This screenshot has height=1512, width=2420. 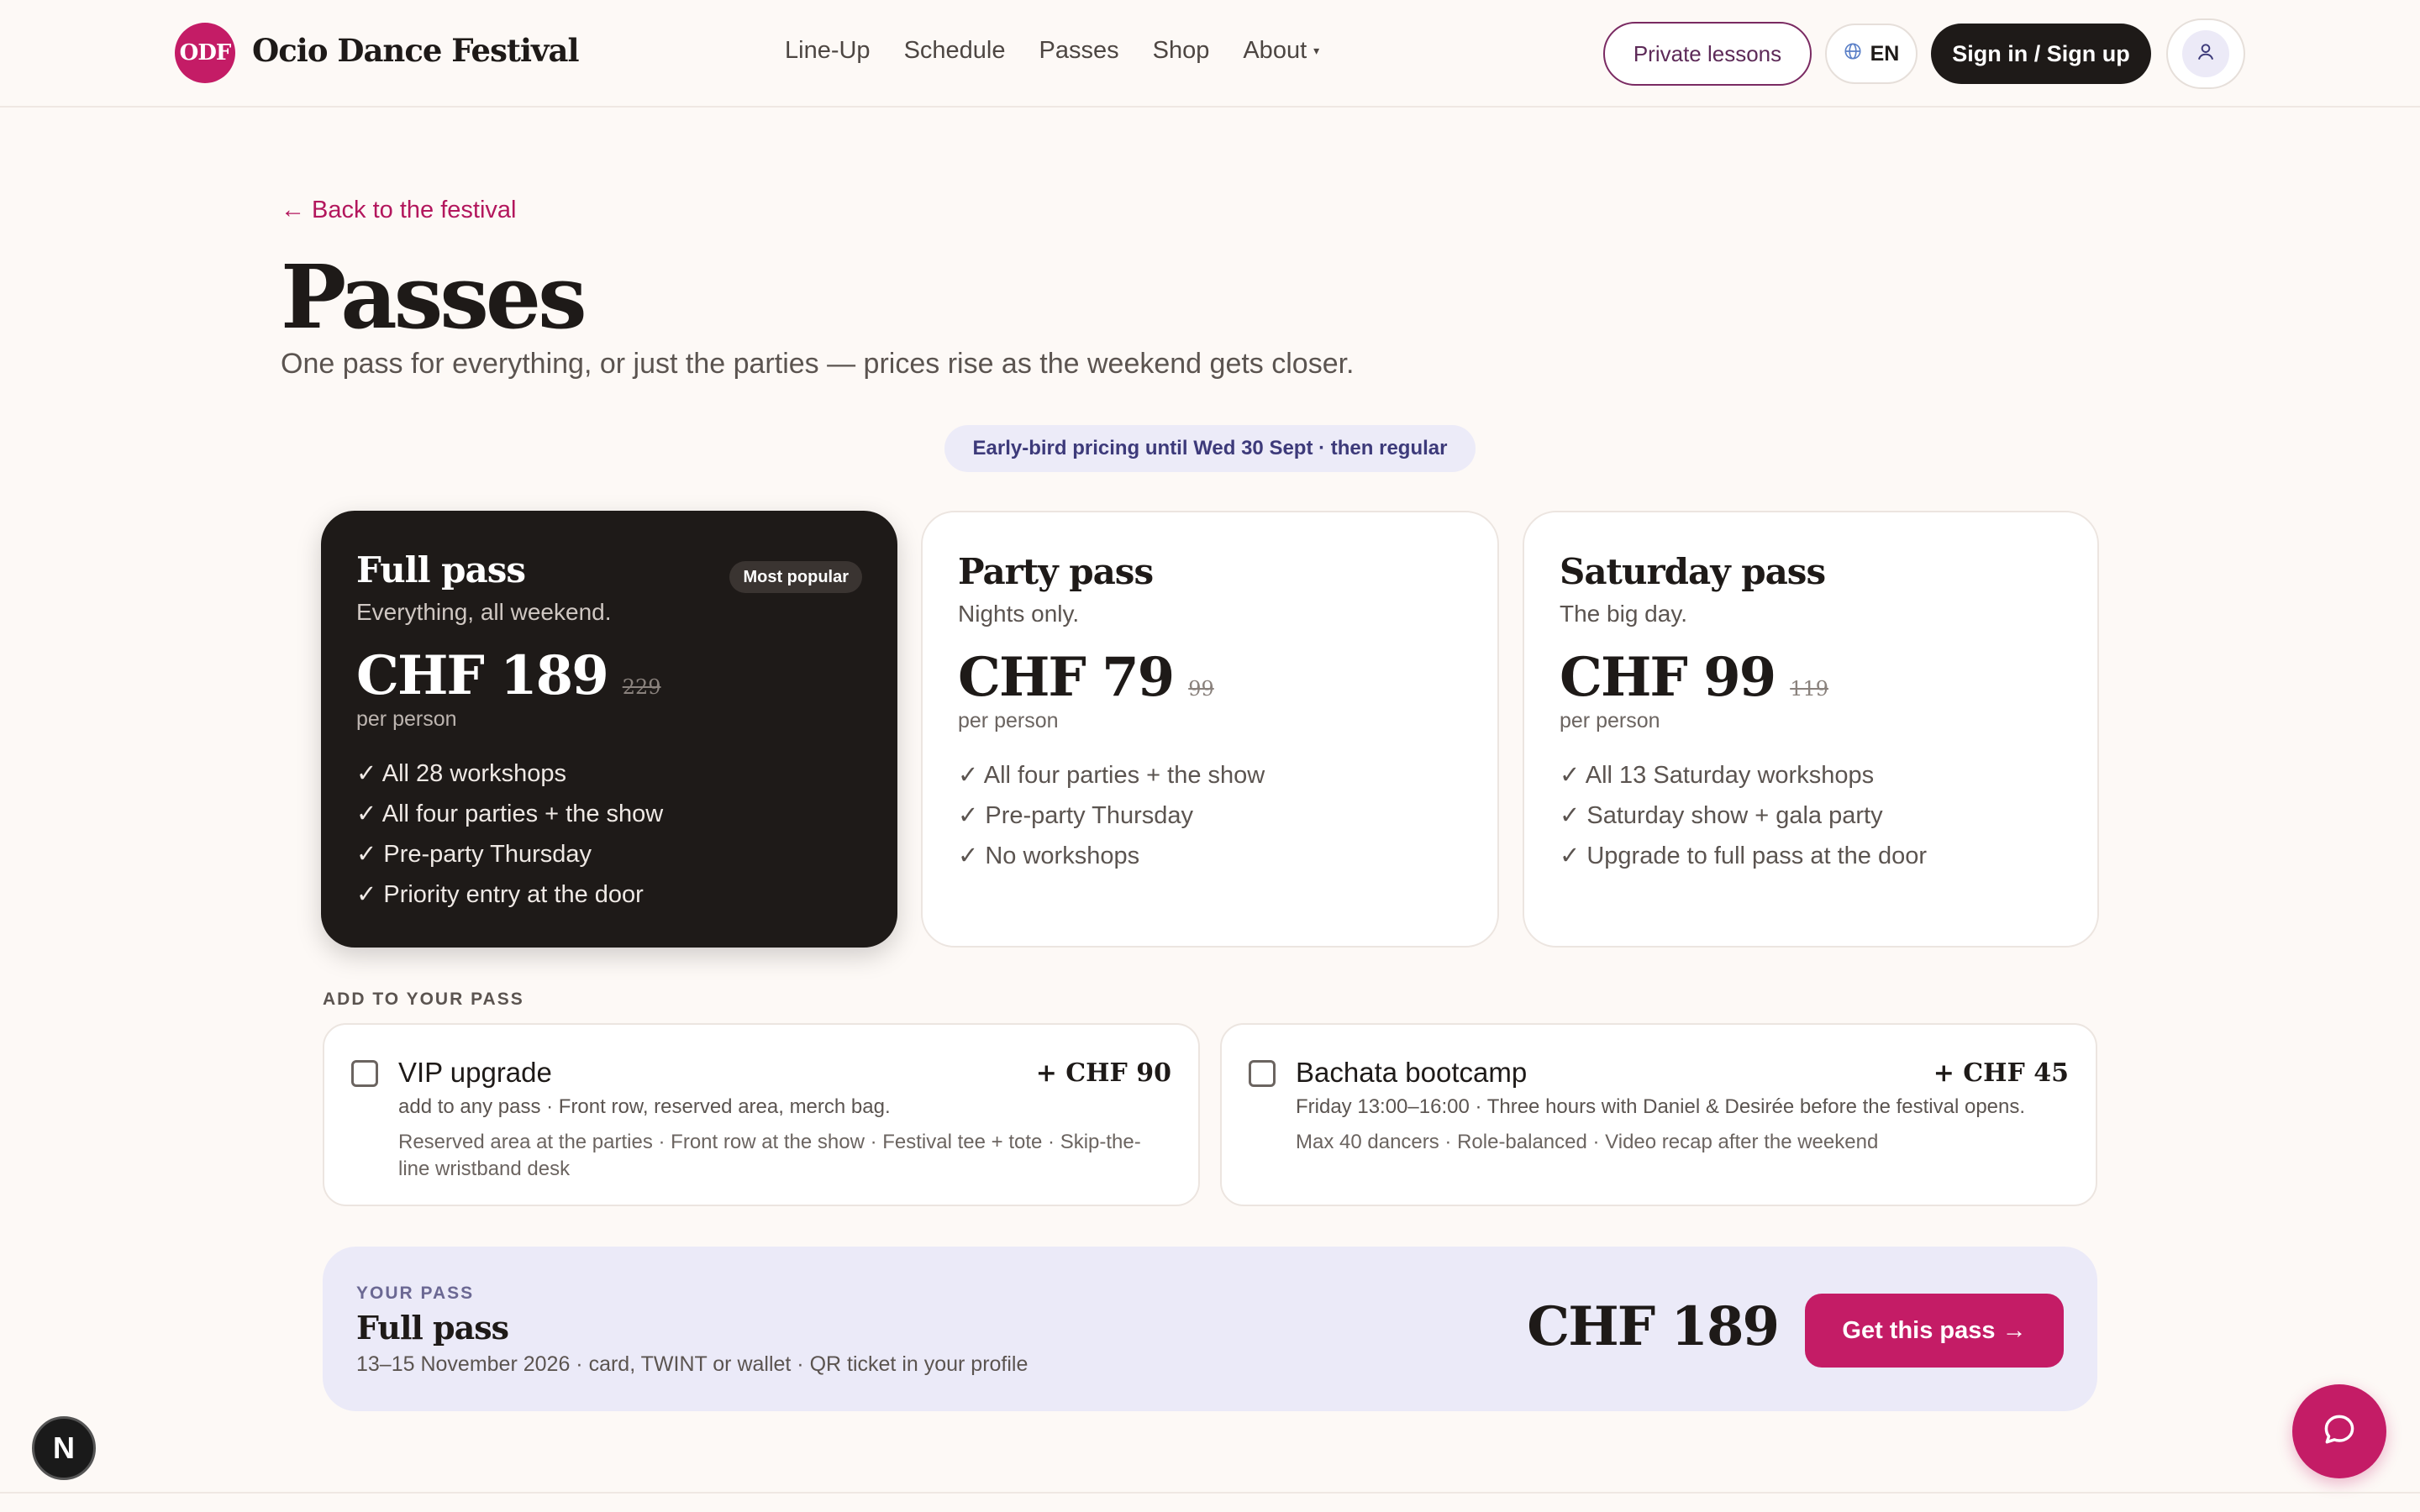 What do you see at coordinates (1668, 677) in the screenshot?
I see `pass-price: CHF 99` at bounding box center [1668, 677].